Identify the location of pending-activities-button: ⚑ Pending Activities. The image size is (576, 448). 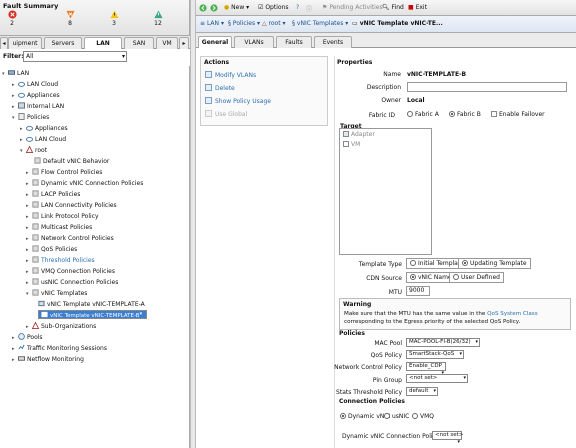
(352, 7).